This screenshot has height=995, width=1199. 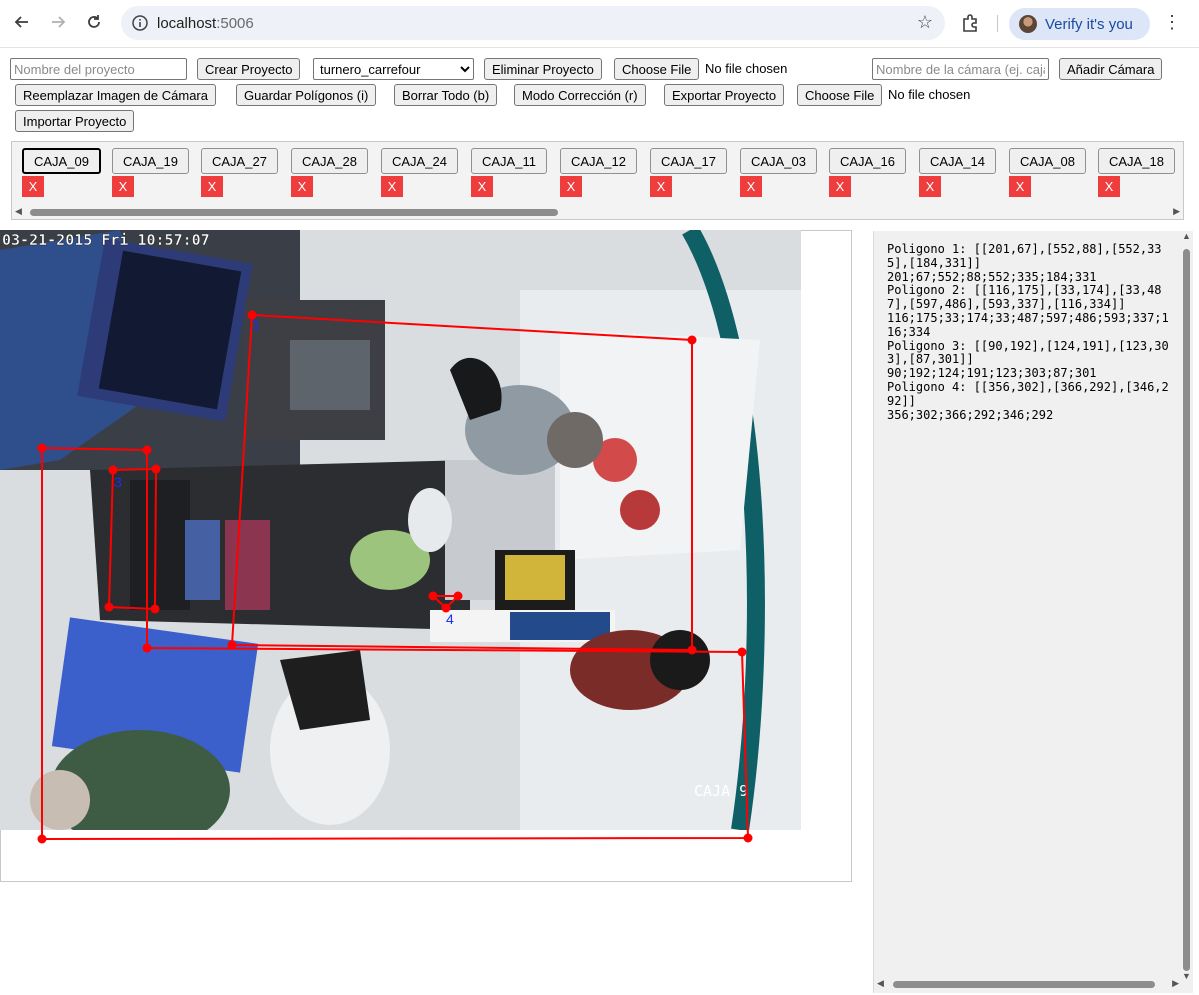 I want to click on camera-item: CAJA_16 X, so click(x=867, y=172).